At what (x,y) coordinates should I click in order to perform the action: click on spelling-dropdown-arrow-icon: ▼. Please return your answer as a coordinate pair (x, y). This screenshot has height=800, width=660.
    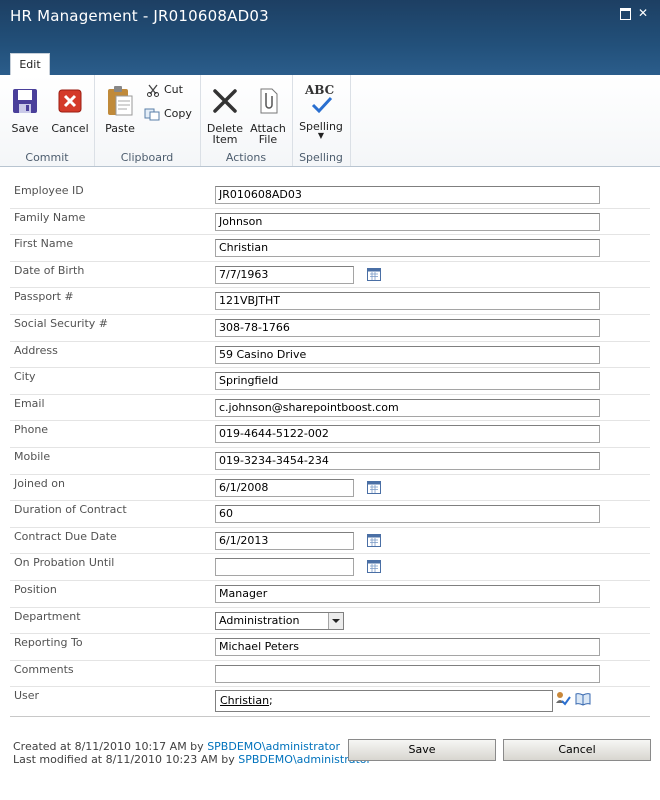
    Looking at the image, I should click on (321, 136).